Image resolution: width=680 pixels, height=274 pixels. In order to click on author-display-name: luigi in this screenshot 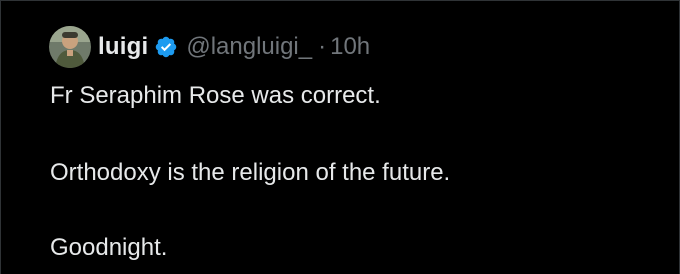, I will do `click(123, 47)`.